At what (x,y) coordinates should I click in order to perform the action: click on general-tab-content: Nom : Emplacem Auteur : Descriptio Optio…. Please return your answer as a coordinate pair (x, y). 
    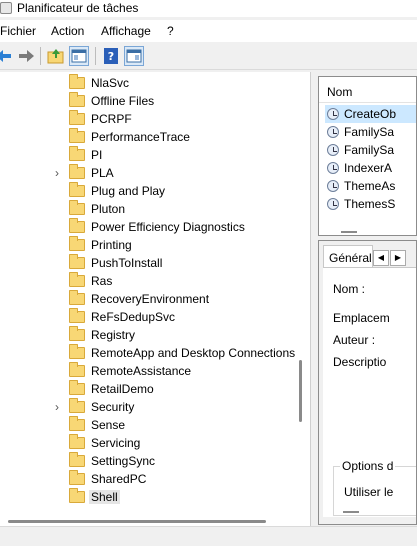
    Looking at the image, I should click on (369, 392).